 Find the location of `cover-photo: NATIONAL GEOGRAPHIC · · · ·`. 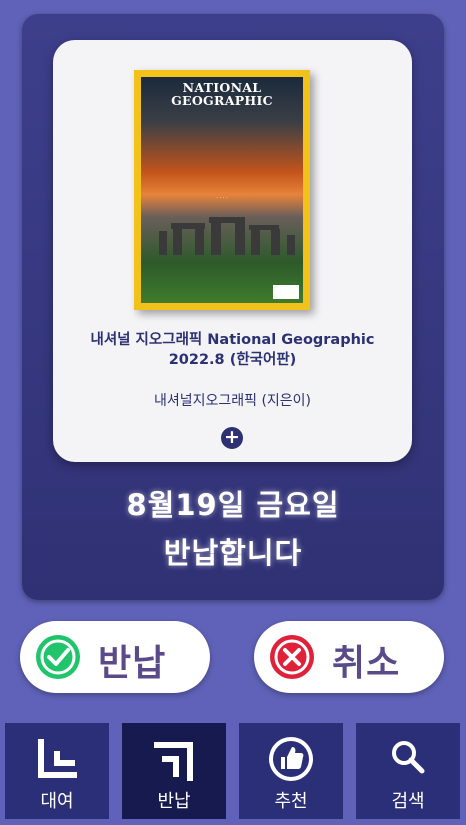

cover-photo: NATIONAL GEOGRAPHIC · · · · is located at coordinates (222, 190).